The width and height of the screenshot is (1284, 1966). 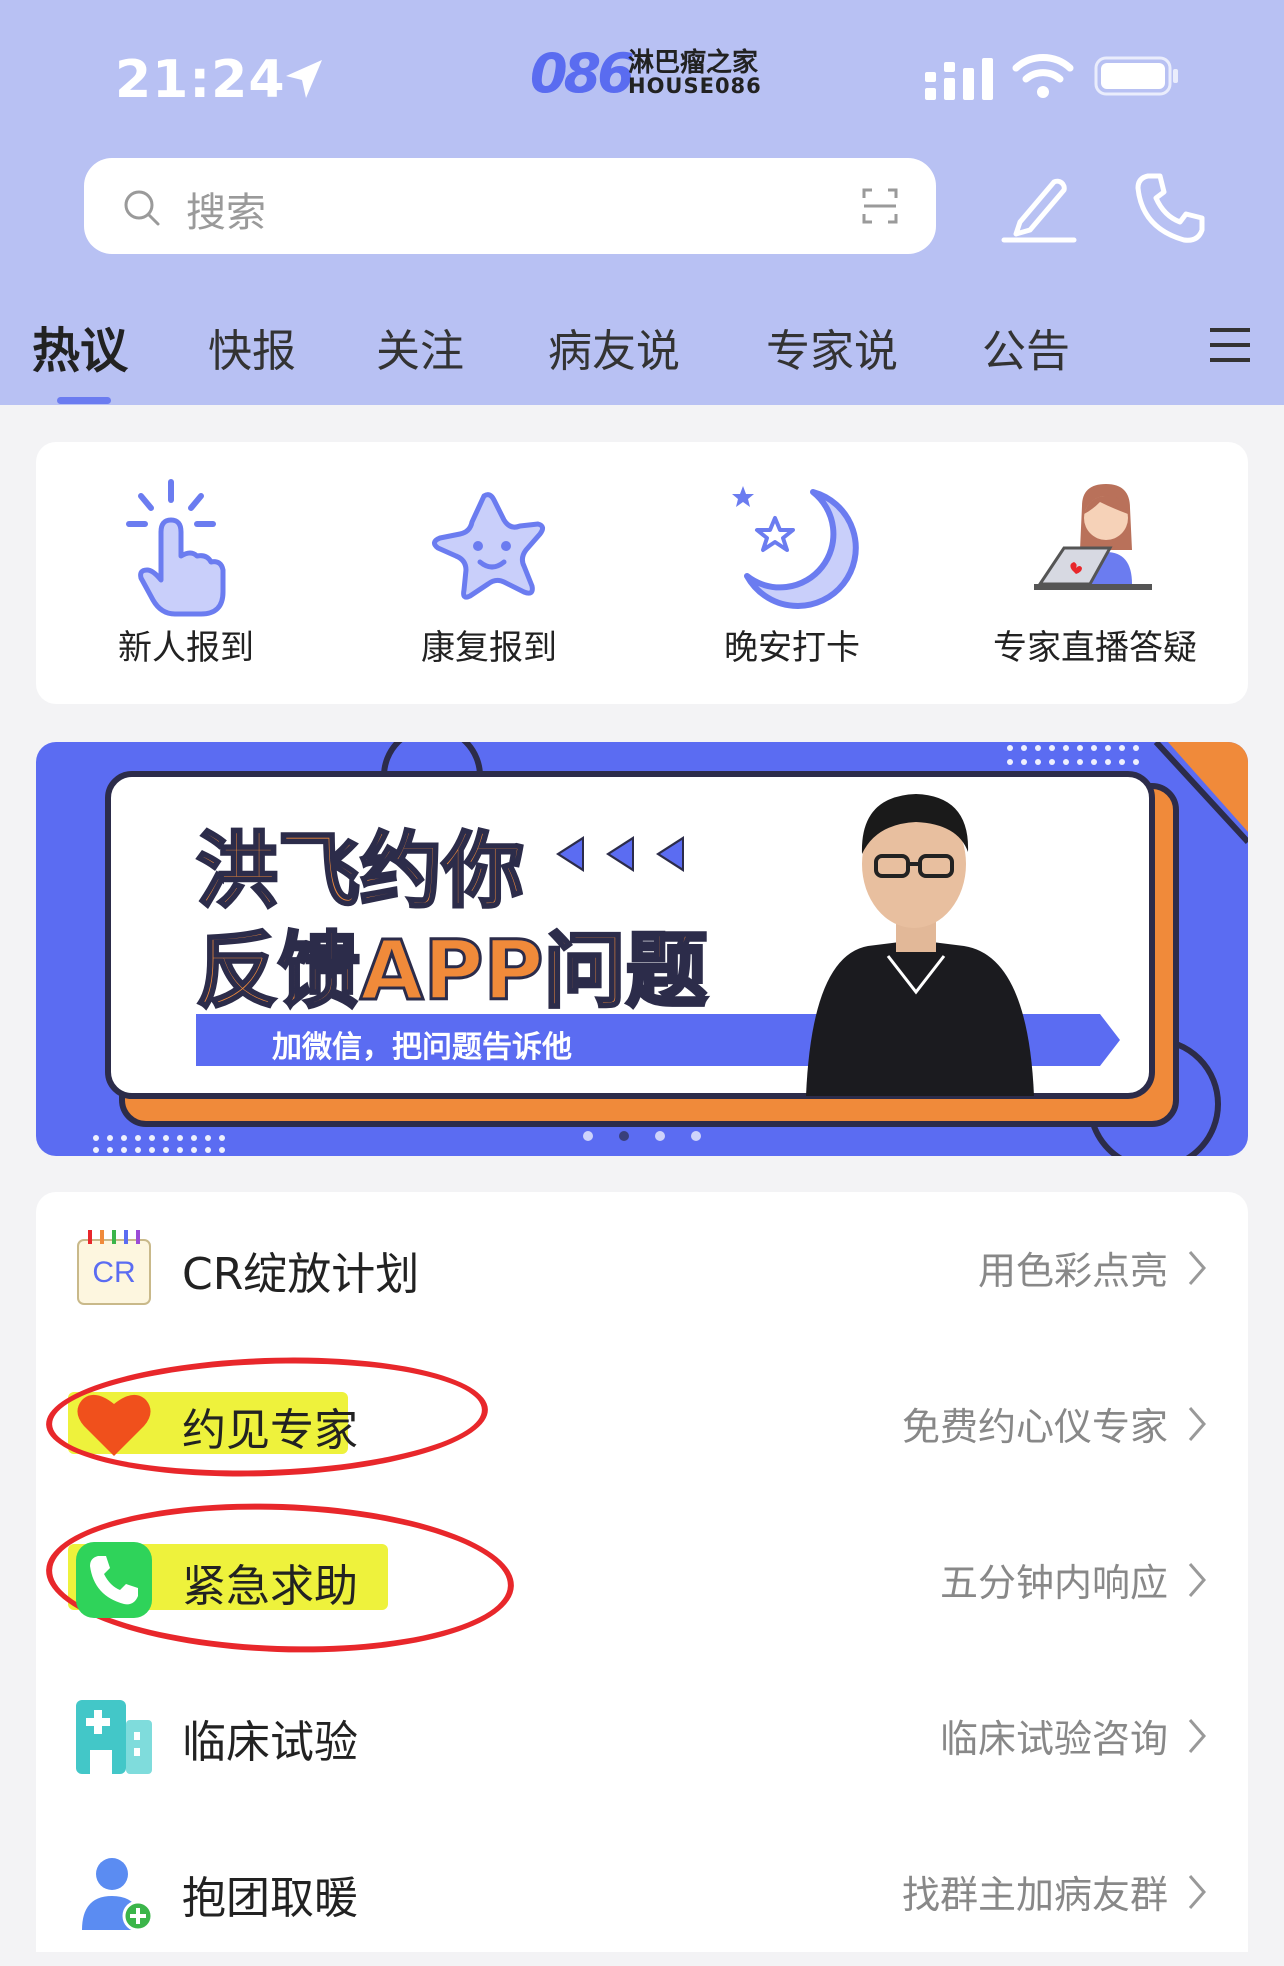 I want to click on banner-subtitle: 加微信，把问题告诉他, so click(x=422, y=1047).